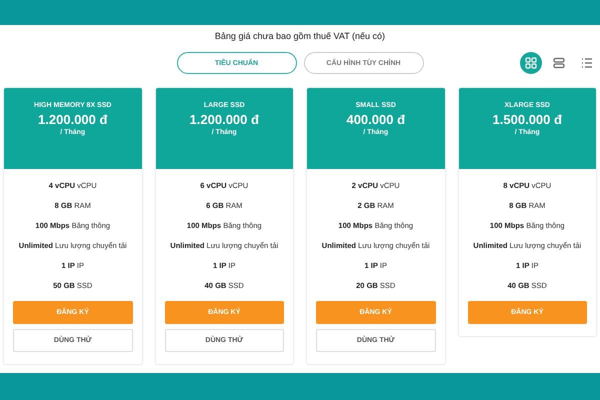 The image size is (600, 400). I want to click on view-toggle, so click(531, 63).